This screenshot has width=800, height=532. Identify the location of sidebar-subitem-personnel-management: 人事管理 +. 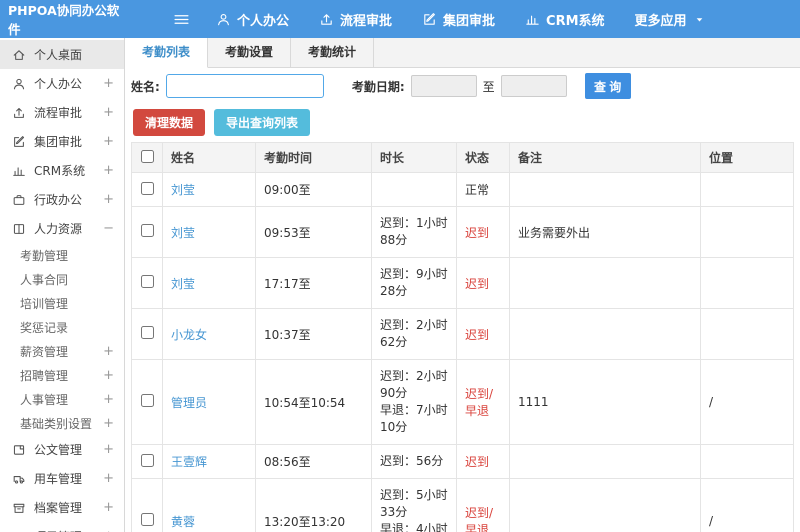
(62, 399).